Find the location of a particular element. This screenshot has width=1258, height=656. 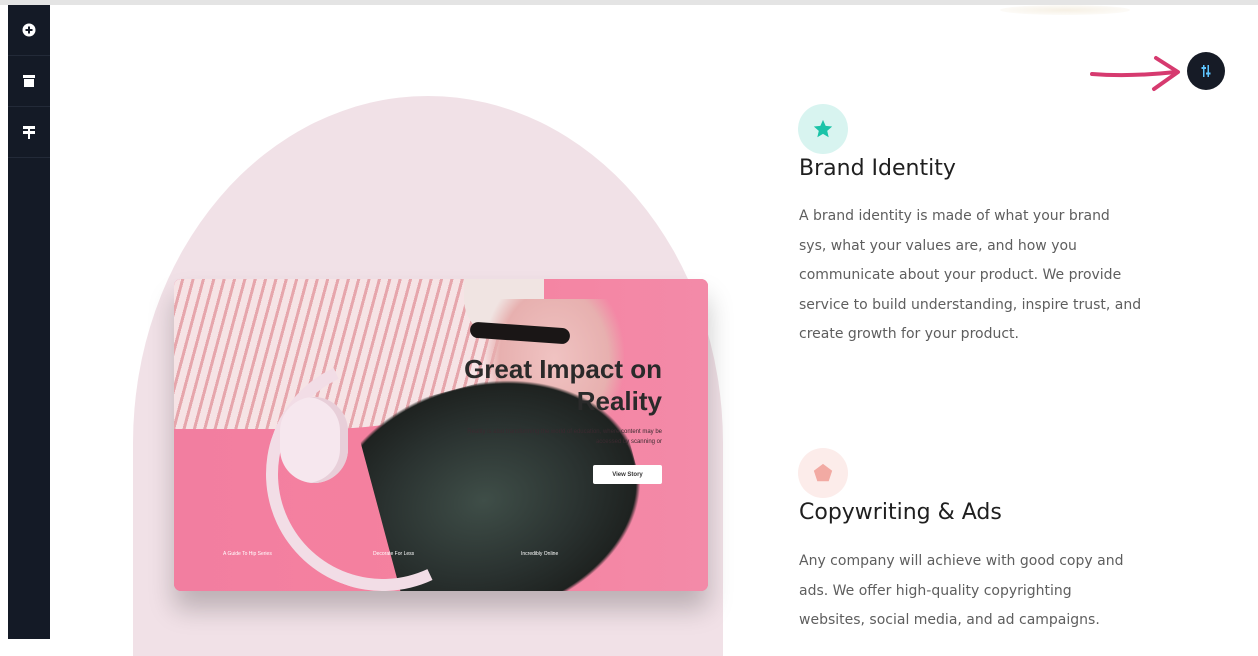

headphone-earcup is located at coordinates (314, 440).